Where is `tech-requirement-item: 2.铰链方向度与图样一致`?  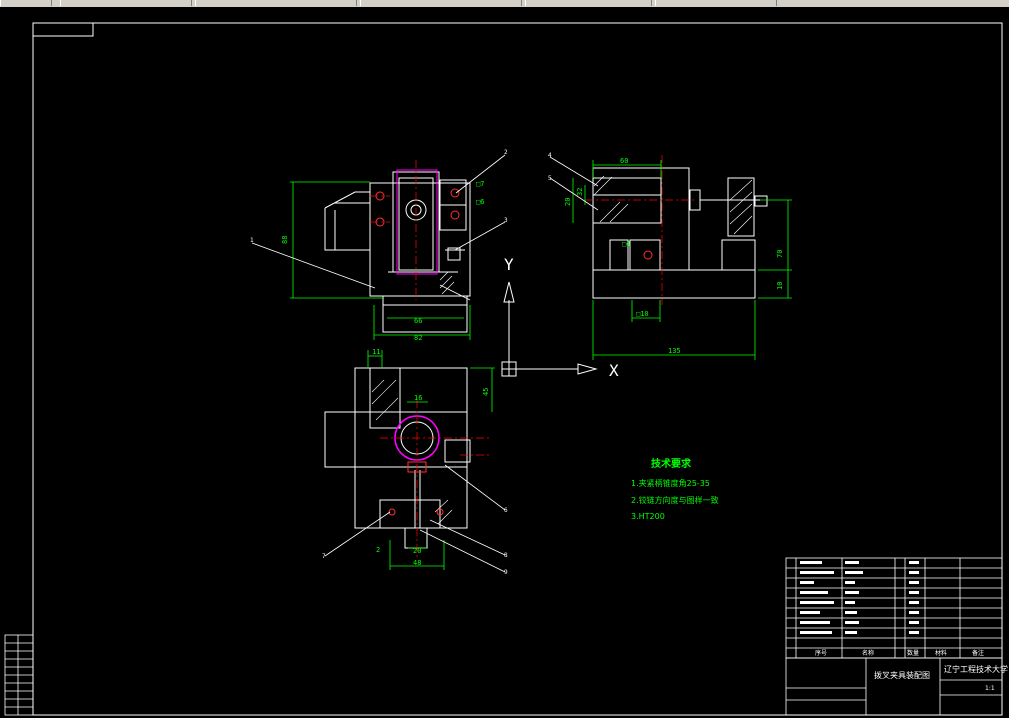 tech-requirement-item: 2.铰链方向度与图样一致 is located at coordinates (675, 500).